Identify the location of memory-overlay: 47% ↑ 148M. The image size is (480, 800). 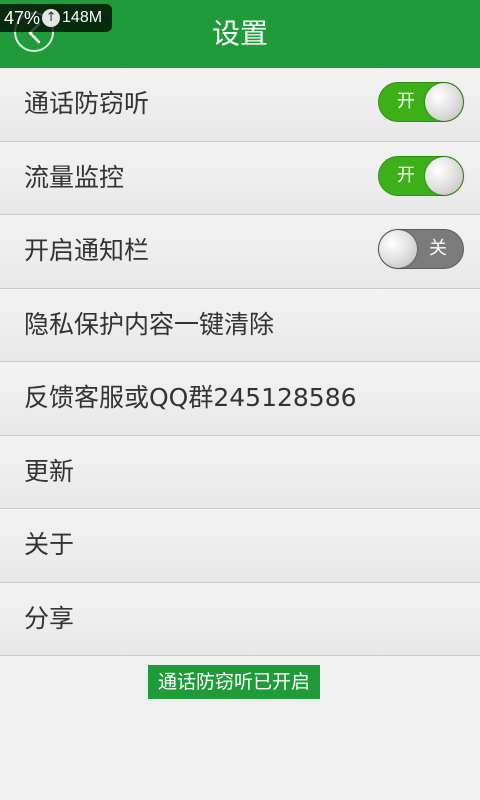
(56, 18).